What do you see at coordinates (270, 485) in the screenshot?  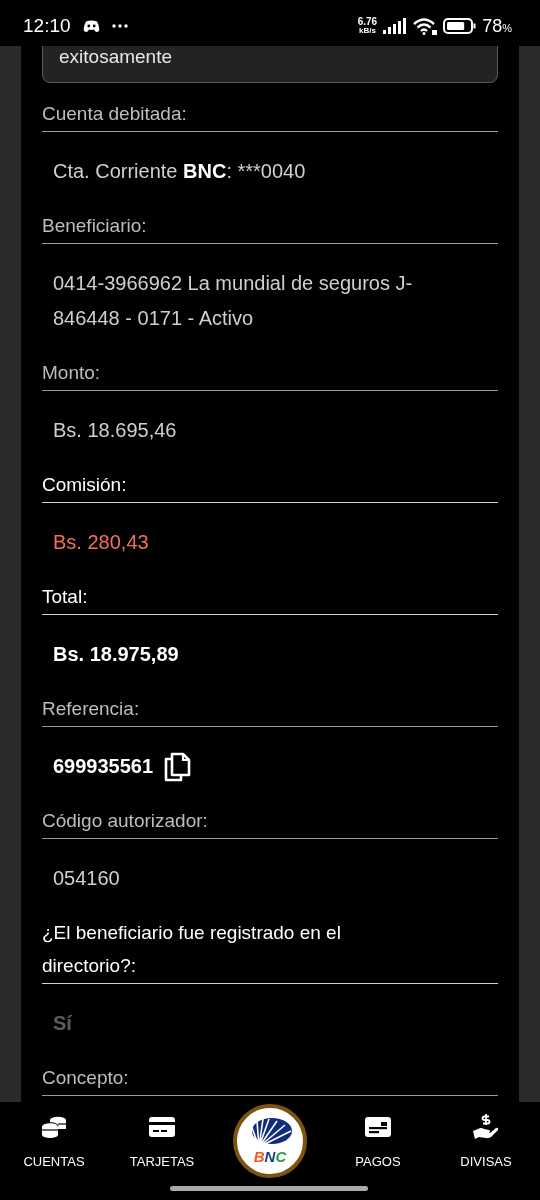 I see `field-label: Comisión:` at bounding box center [270, 485].